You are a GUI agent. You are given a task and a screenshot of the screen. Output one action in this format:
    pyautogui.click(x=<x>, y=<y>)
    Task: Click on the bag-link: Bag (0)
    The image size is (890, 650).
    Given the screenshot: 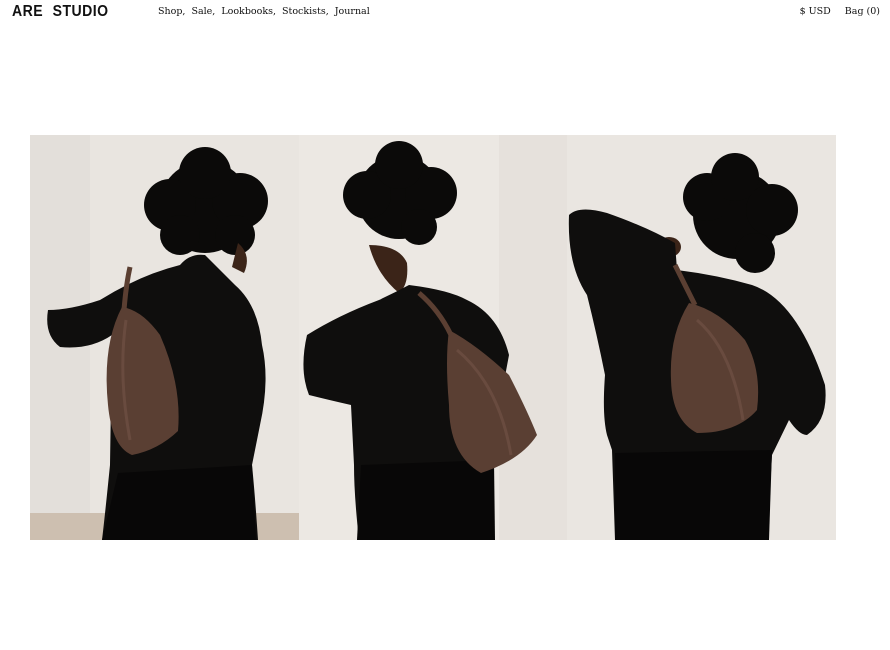 What is the action you would take?
    pyautogui.click(x=862, y=11)
    